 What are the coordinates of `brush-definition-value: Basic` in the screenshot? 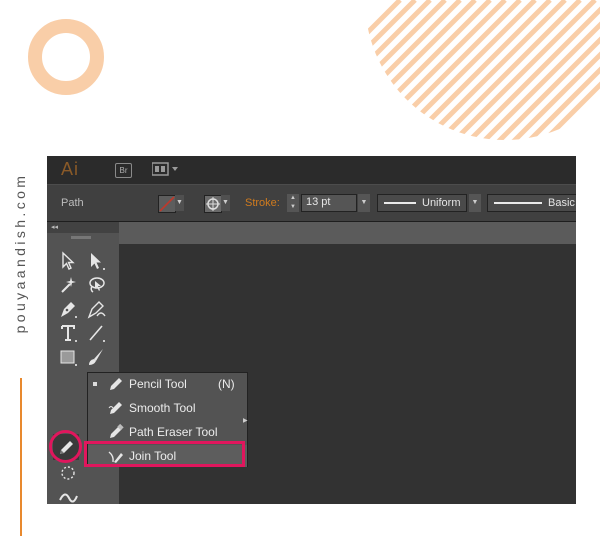 It's located at (561, 203).